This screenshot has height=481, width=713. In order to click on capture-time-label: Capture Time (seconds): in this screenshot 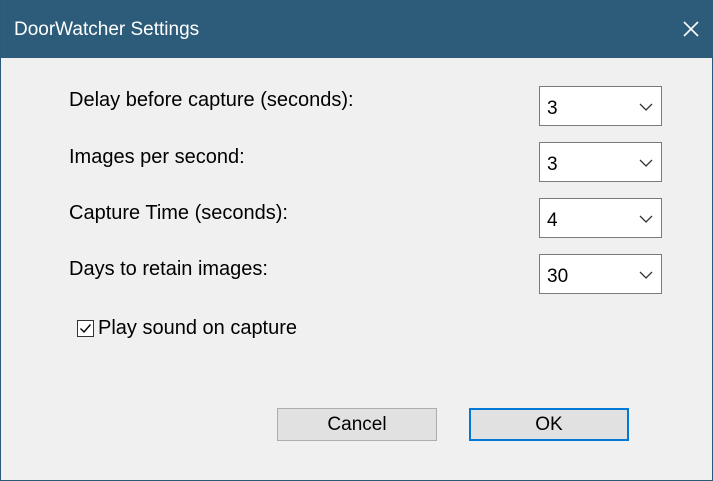, I will do `click(178, 213)`.